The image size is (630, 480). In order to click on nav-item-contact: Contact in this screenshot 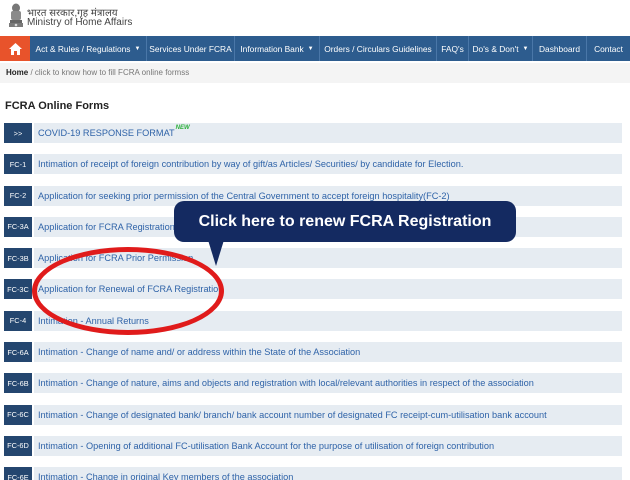, I will do `click(608, 48)`.